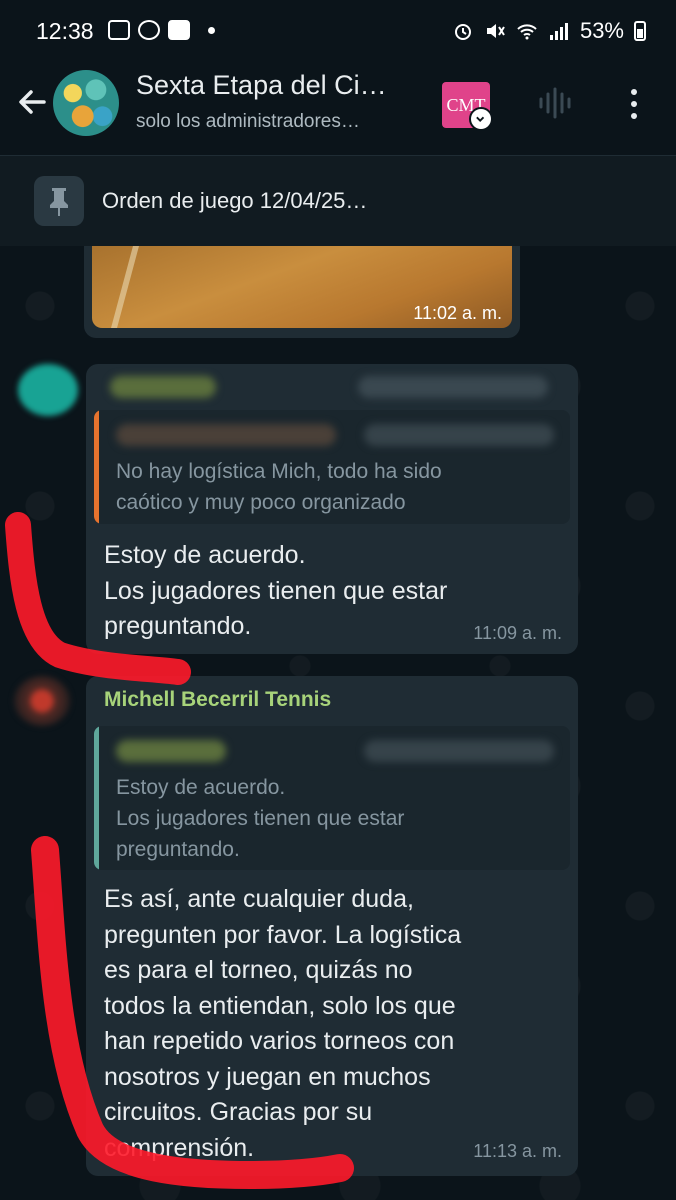  Describe the element at coordinates (211, 30) in the screenshot. I see `more-notifications-dot` at that location.